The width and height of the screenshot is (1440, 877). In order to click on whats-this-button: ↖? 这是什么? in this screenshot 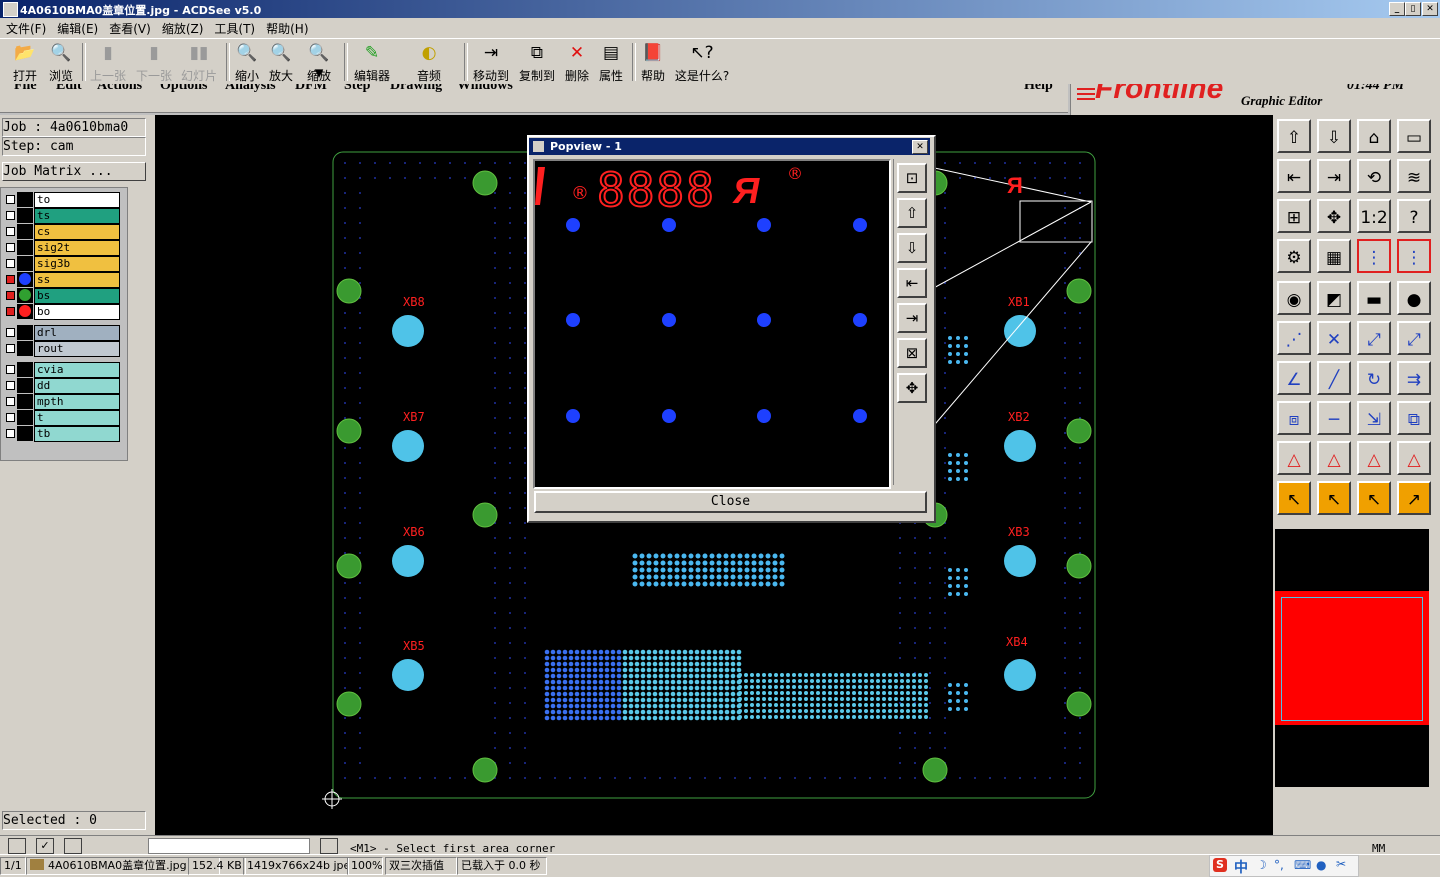, I will do `click(702, 63)`.